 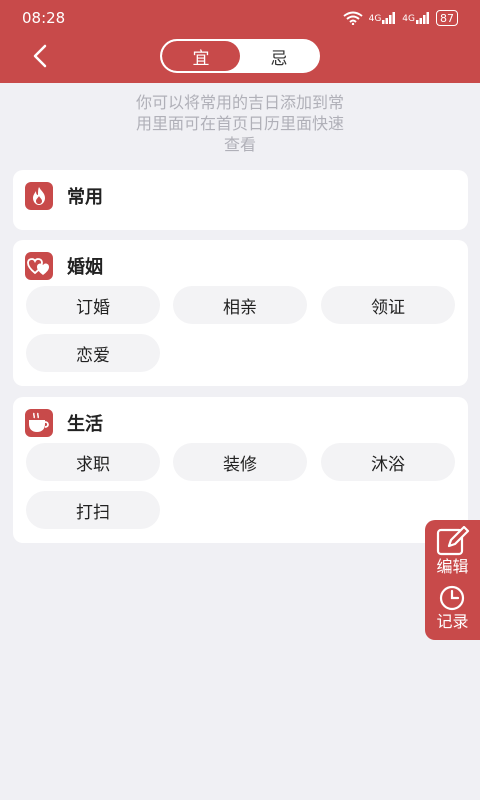 What do you see at coordinates (64, 196) in the screenshot?
I see `section-title: 常用` at bounding box center [64, 196].